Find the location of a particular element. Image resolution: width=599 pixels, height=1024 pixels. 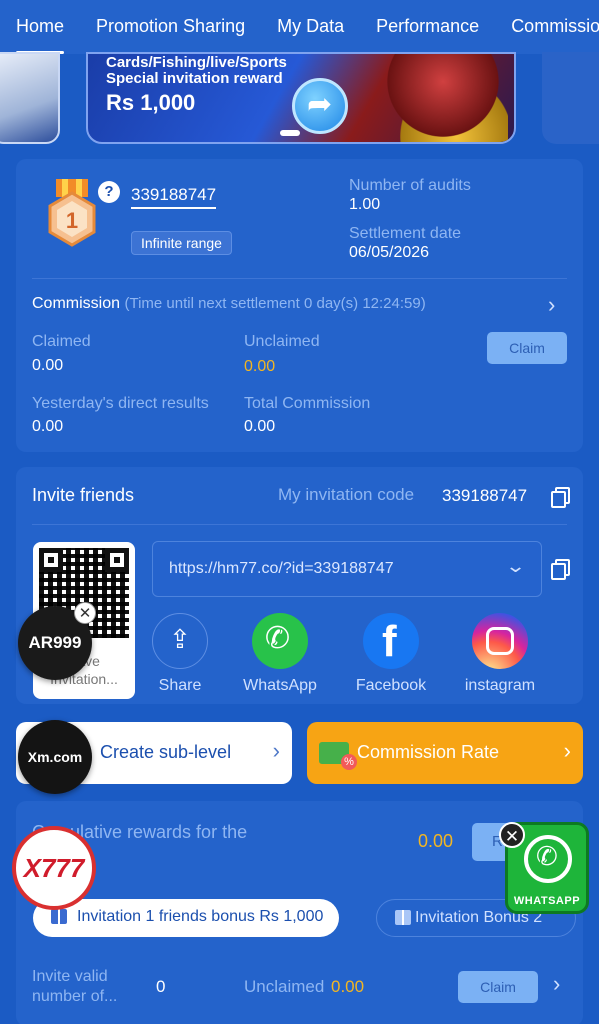

facebook-icon is located at coordinates (391, 641).